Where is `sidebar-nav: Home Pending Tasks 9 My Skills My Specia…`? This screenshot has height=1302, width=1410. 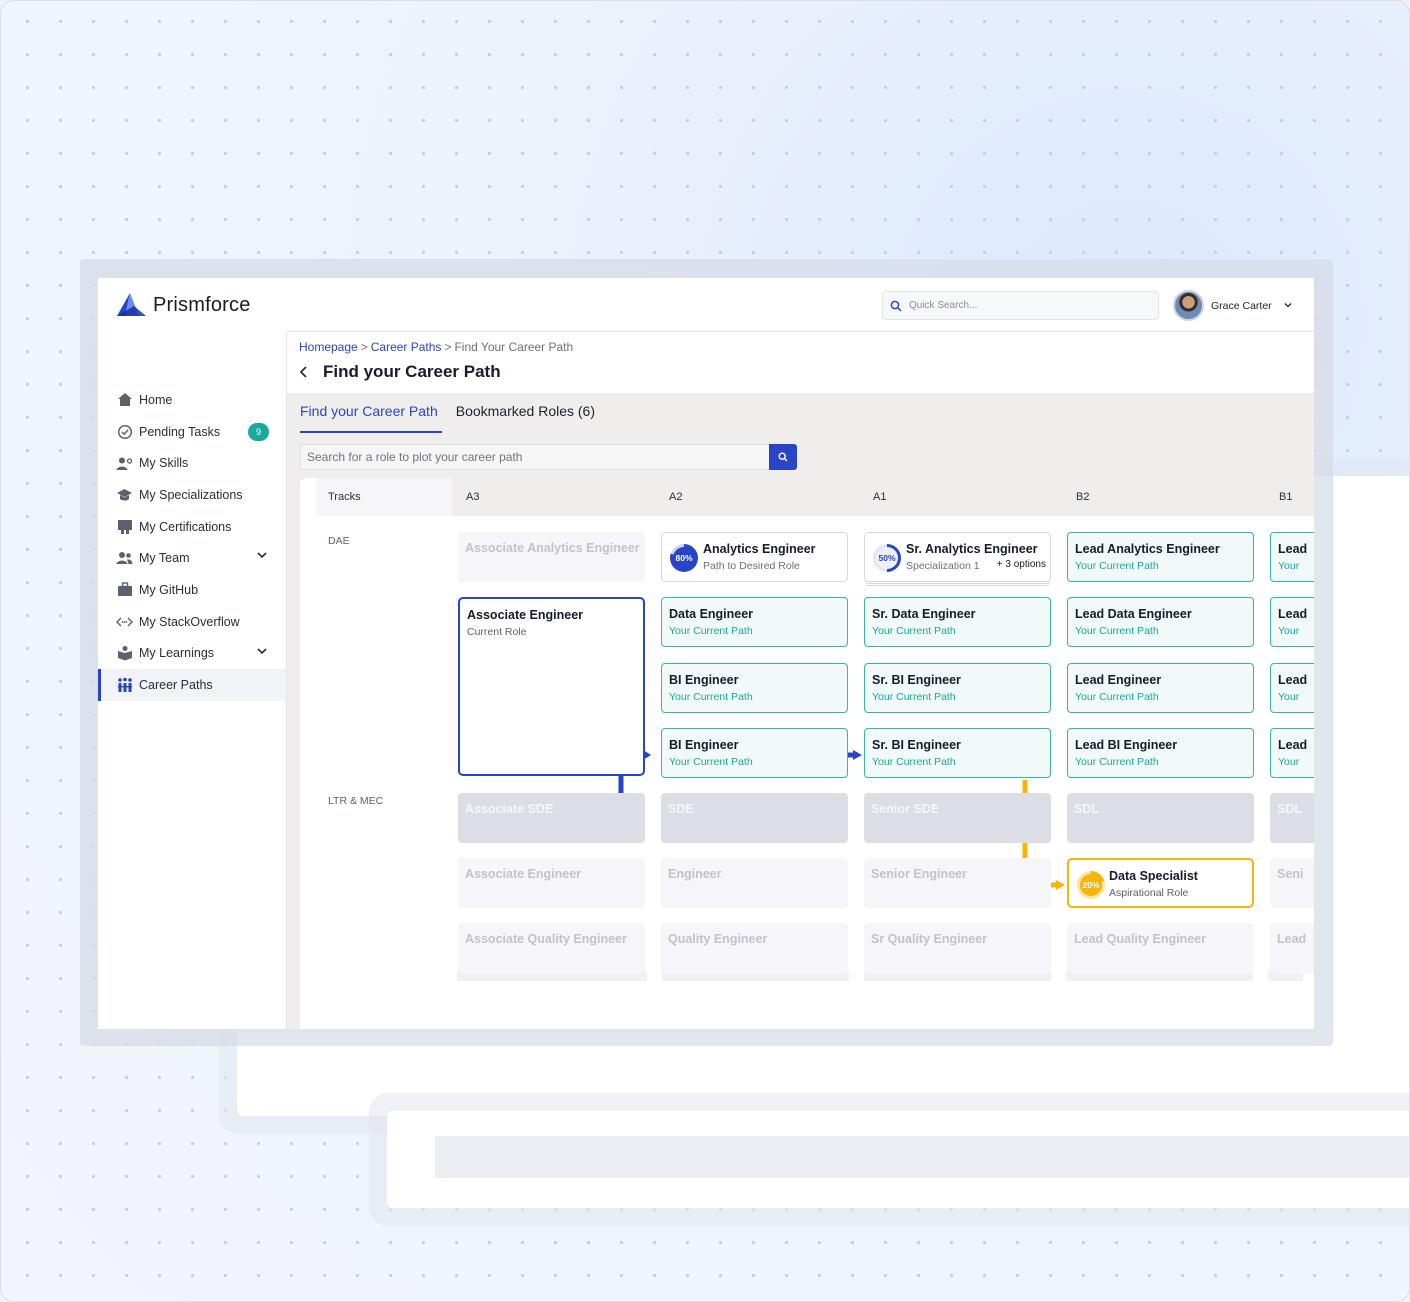 sidebar-nav: Home Pending Tasks 9 My Skills My Specia… is located at coordinates (192, 542).